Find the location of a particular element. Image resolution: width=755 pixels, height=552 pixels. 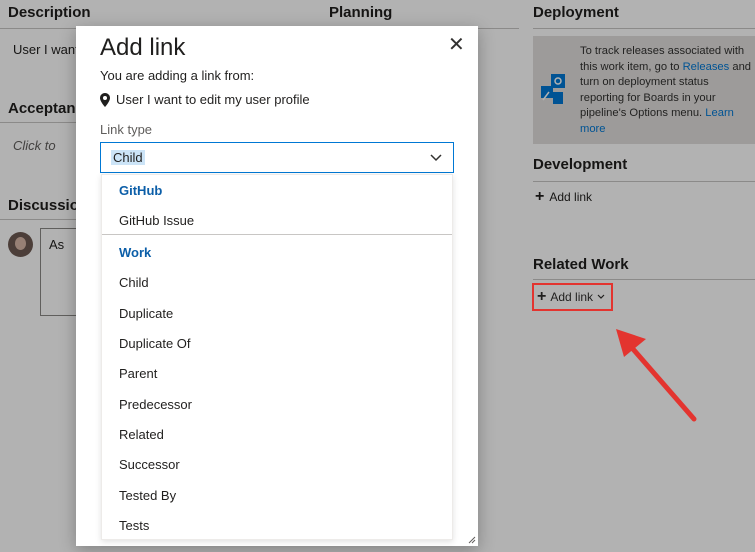

related-add-link-button: + Add link is located at coordinates (571, 296).